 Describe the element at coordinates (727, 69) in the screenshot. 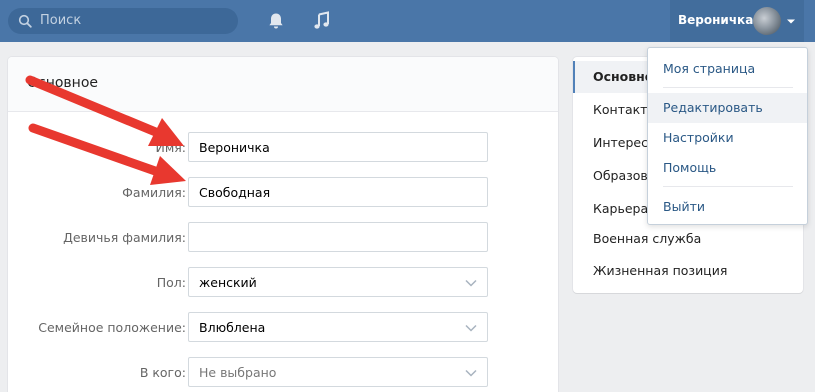

I see `menu-item-my-page: Моя страница` at that location.